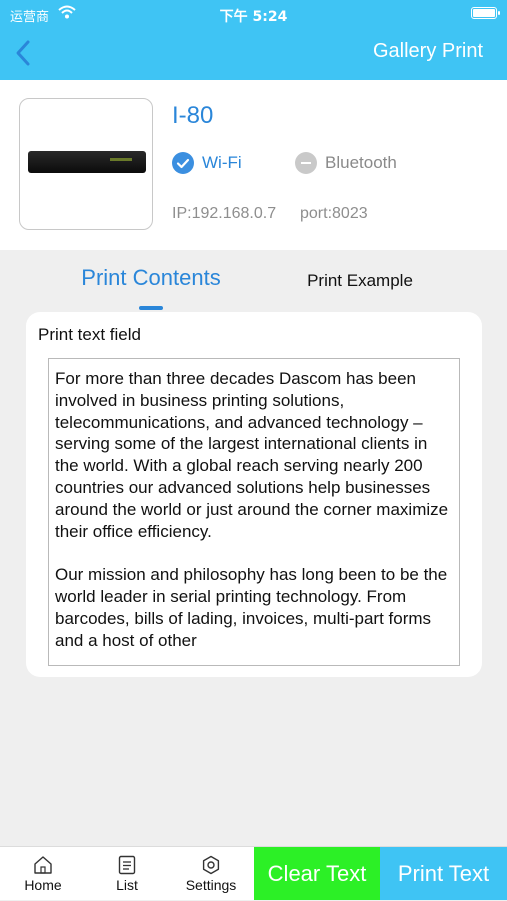  I want to click on clear-text-button: Clear Text, so click(317, 873).